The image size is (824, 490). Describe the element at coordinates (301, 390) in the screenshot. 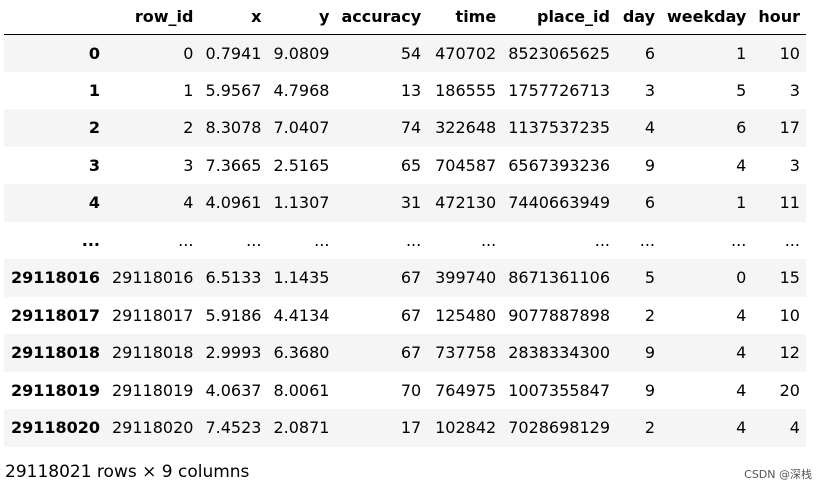

I see `cell-y: 8.0061` at that location.